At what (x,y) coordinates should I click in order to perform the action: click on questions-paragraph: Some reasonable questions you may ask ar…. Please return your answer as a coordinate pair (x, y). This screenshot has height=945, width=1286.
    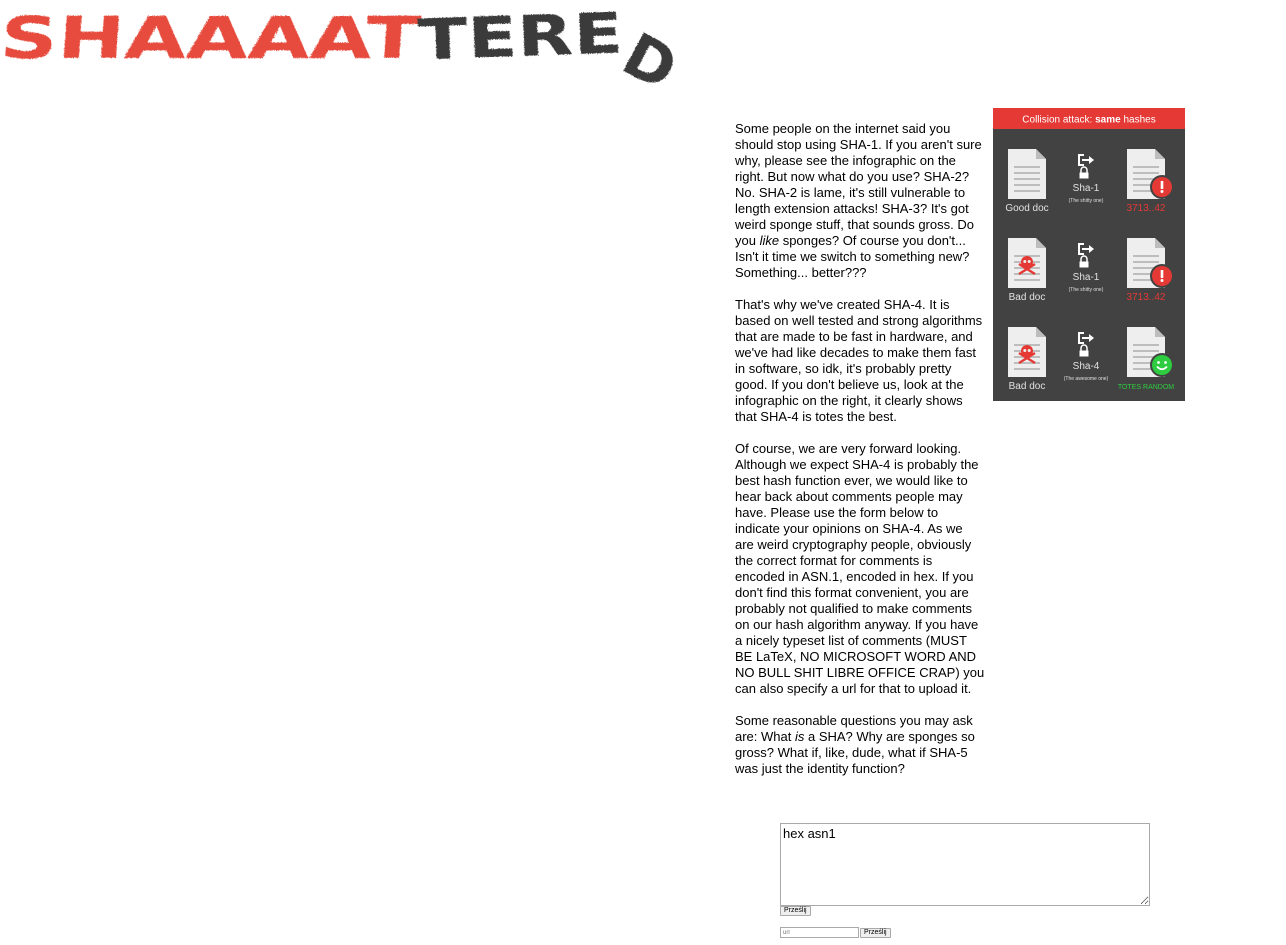
    Looking at the image, I should click on (855, 744).